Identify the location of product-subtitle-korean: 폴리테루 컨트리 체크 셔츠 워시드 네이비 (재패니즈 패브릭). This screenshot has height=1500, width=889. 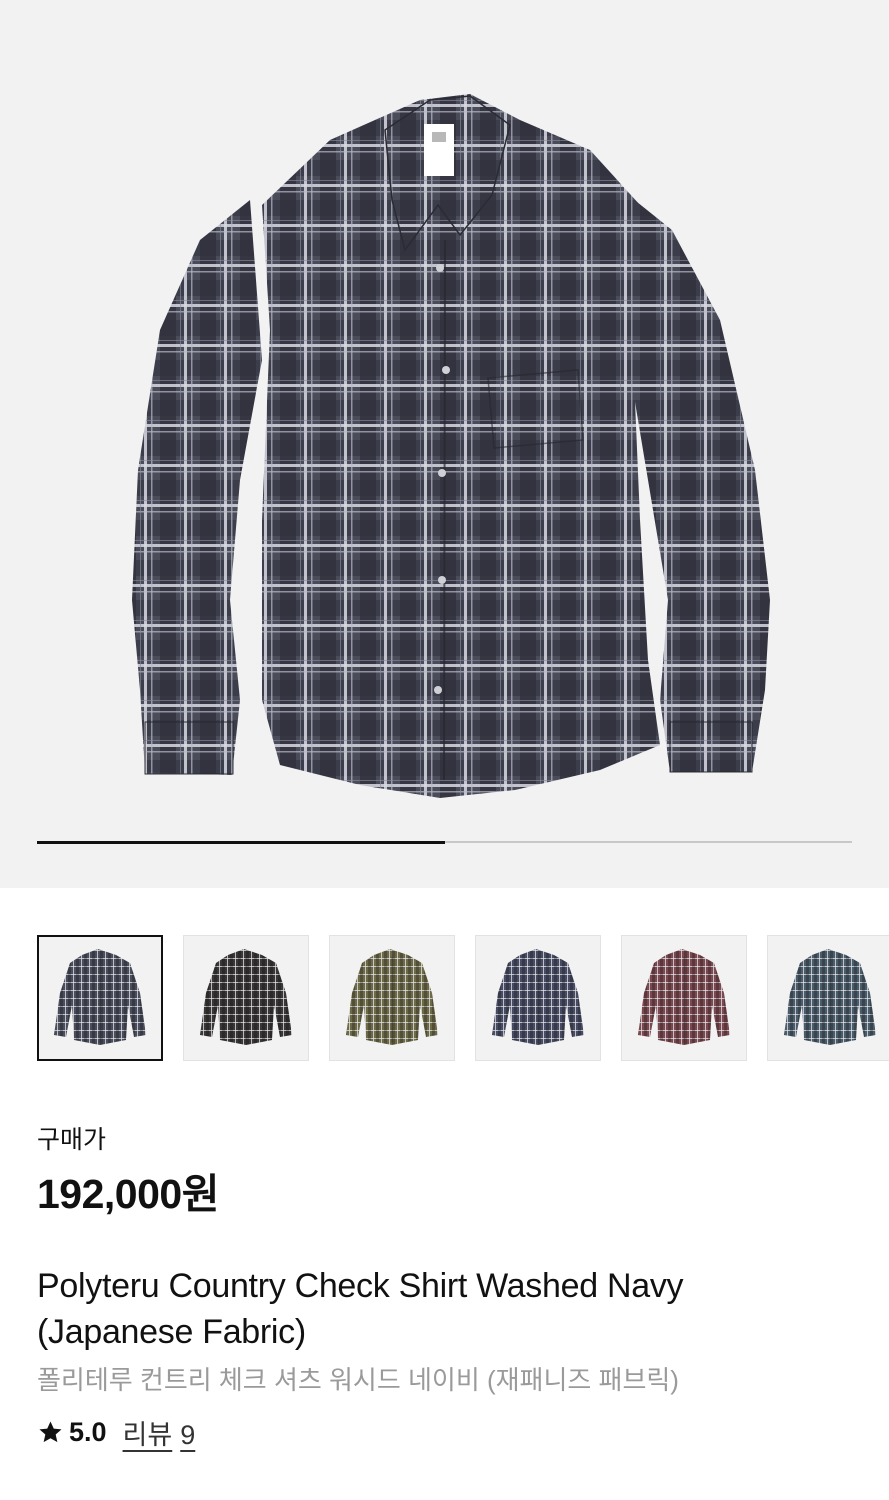
(358, 1380).